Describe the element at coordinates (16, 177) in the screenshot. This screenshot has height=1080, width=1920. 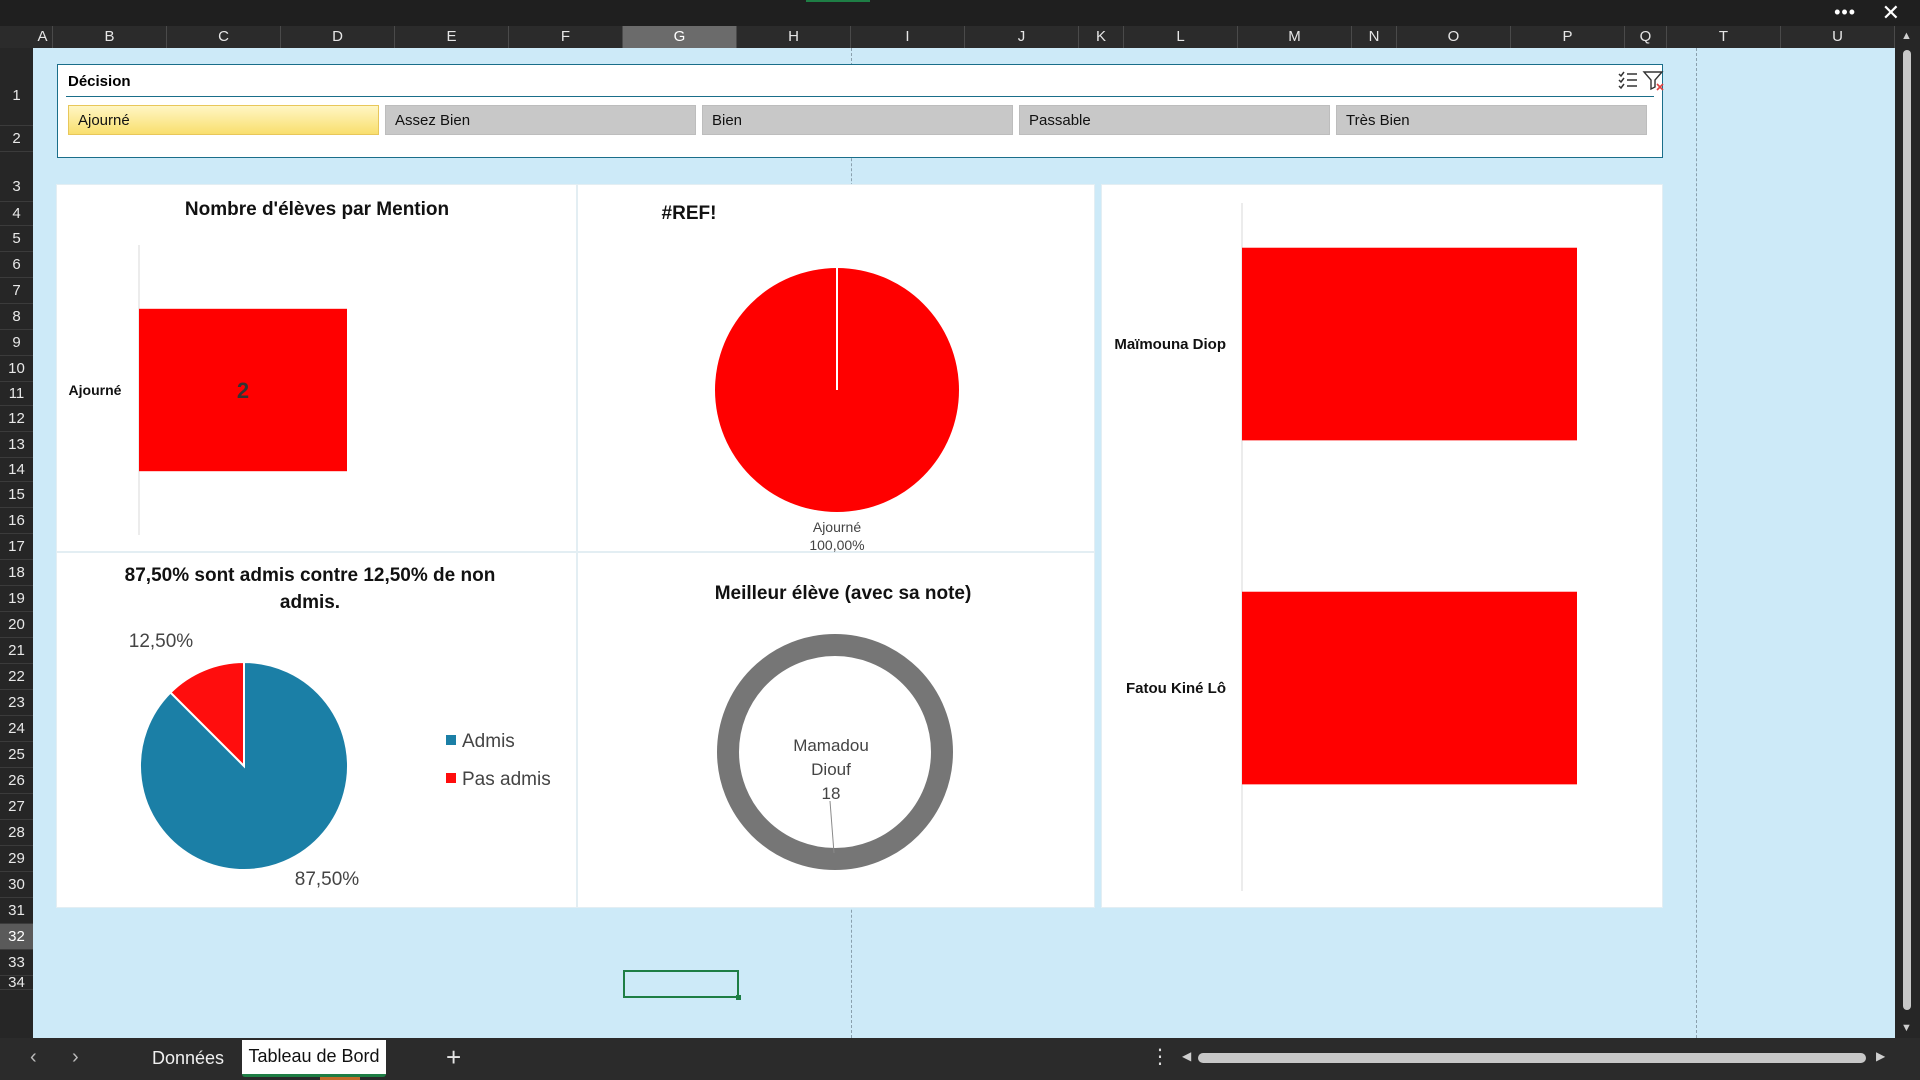
I see `row-header-3: 3` at that location.